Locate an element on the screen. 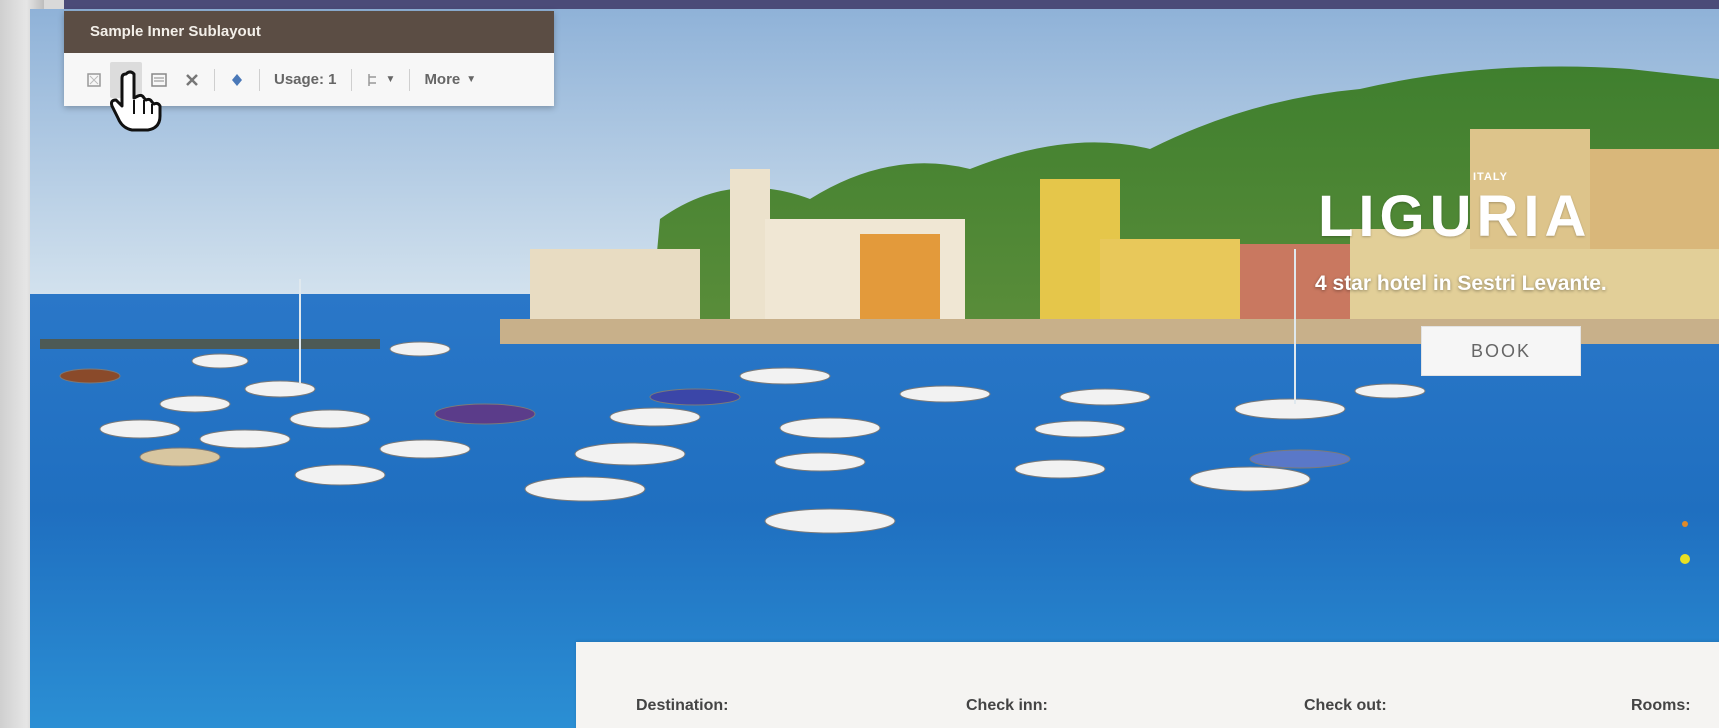 The width and height of the screenshot is (1719, 728). destination-label: Destination: is located at coordinates (682, 705).